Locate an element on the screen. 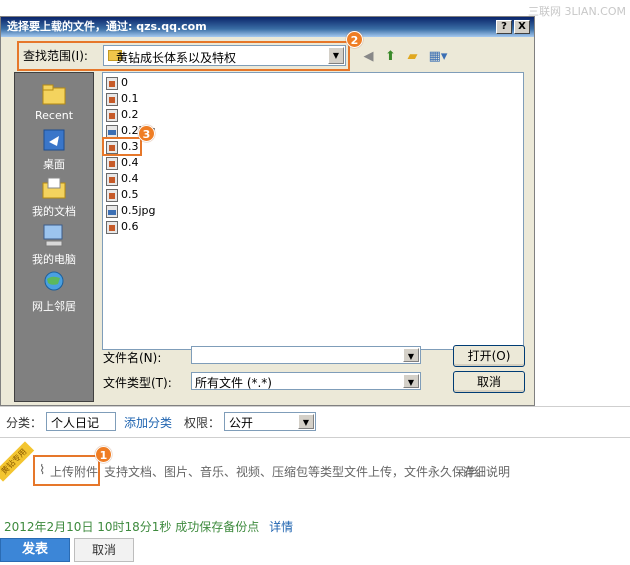 This screenshot has width=630, height=565. desktop-icon is located at coordinates (54, 140).